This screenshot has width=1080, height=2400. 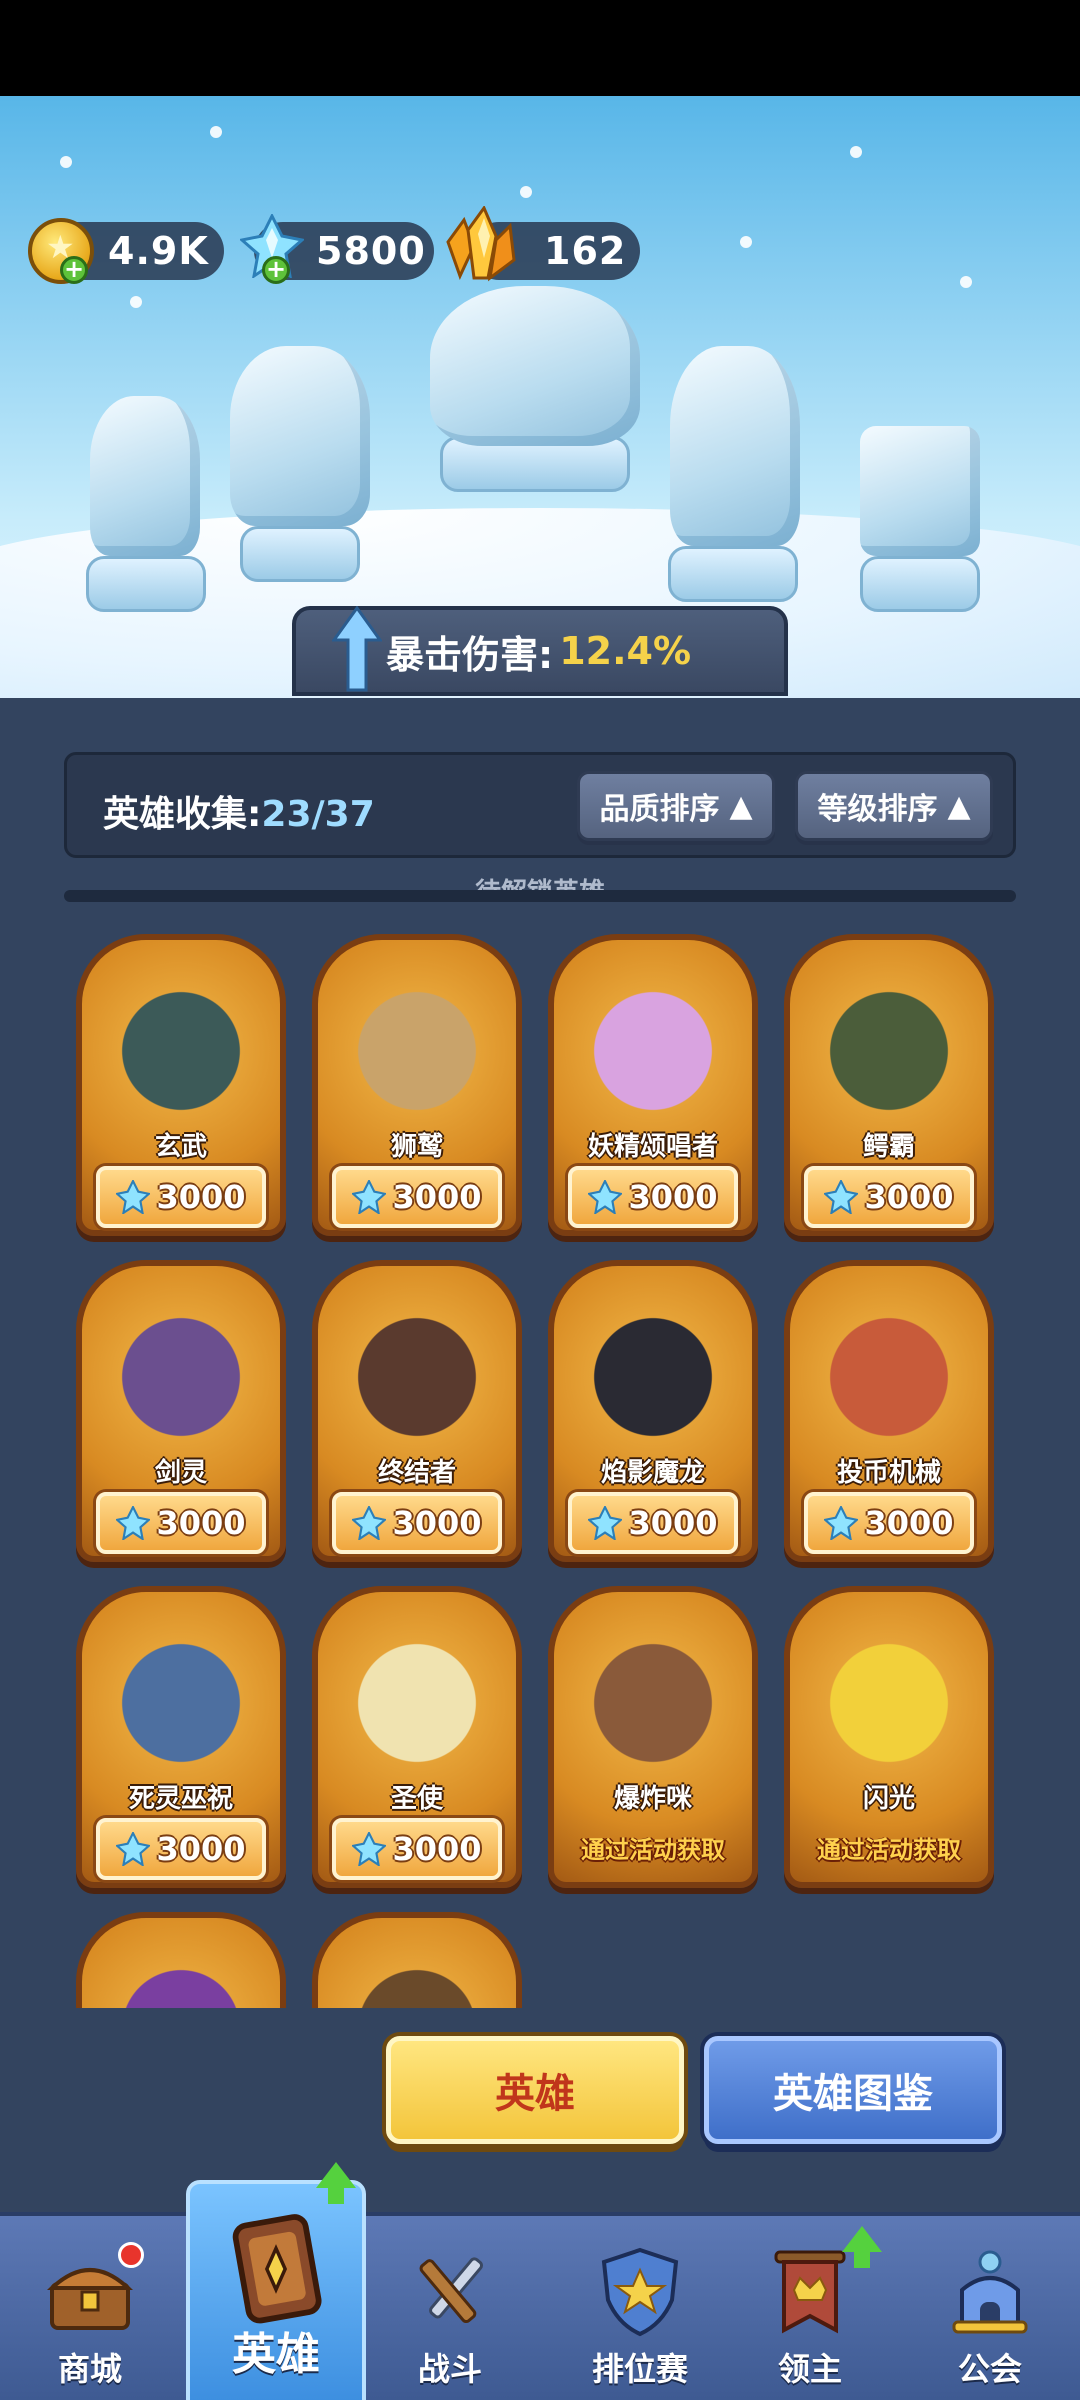 I want to click on gem-amount: 5800, so click(x=371, y=251).